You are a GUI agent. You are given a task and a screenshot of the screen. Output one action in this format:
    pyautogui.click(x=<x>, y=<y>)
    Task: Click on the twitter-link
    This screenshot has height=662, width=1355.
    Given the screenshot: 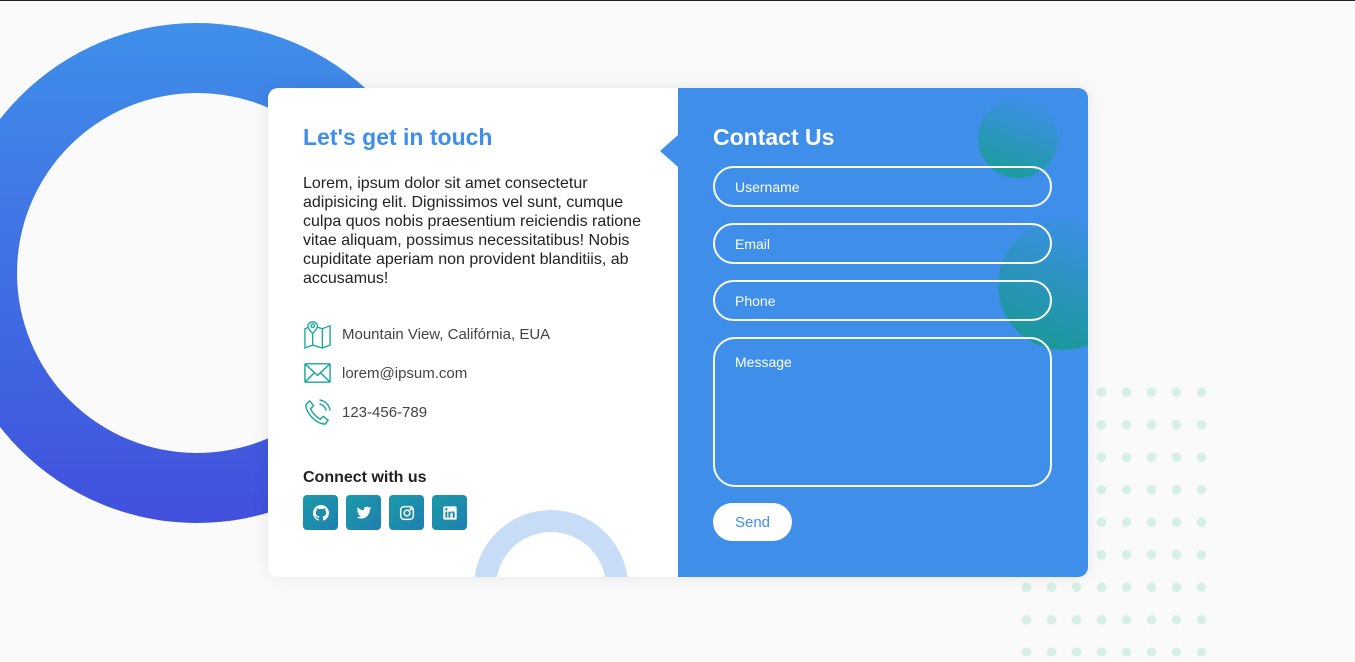 What is the action you would take?
    pyautogui.click(x=363, y=512)
    